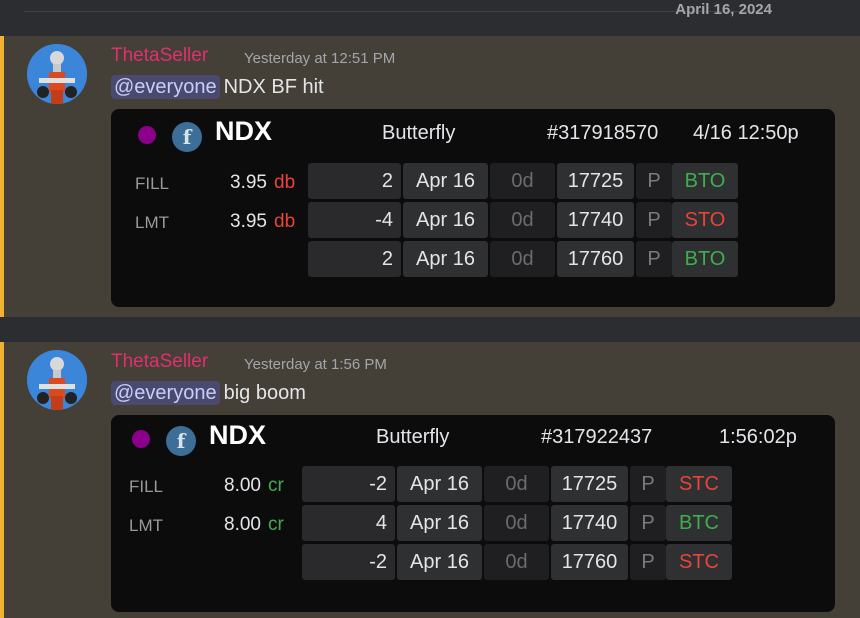 The width and height of the screenshot is (860, 618). Describe the element at coordinates (354, 220) in the screenshot. I see `leg-qty: -4` at that location.